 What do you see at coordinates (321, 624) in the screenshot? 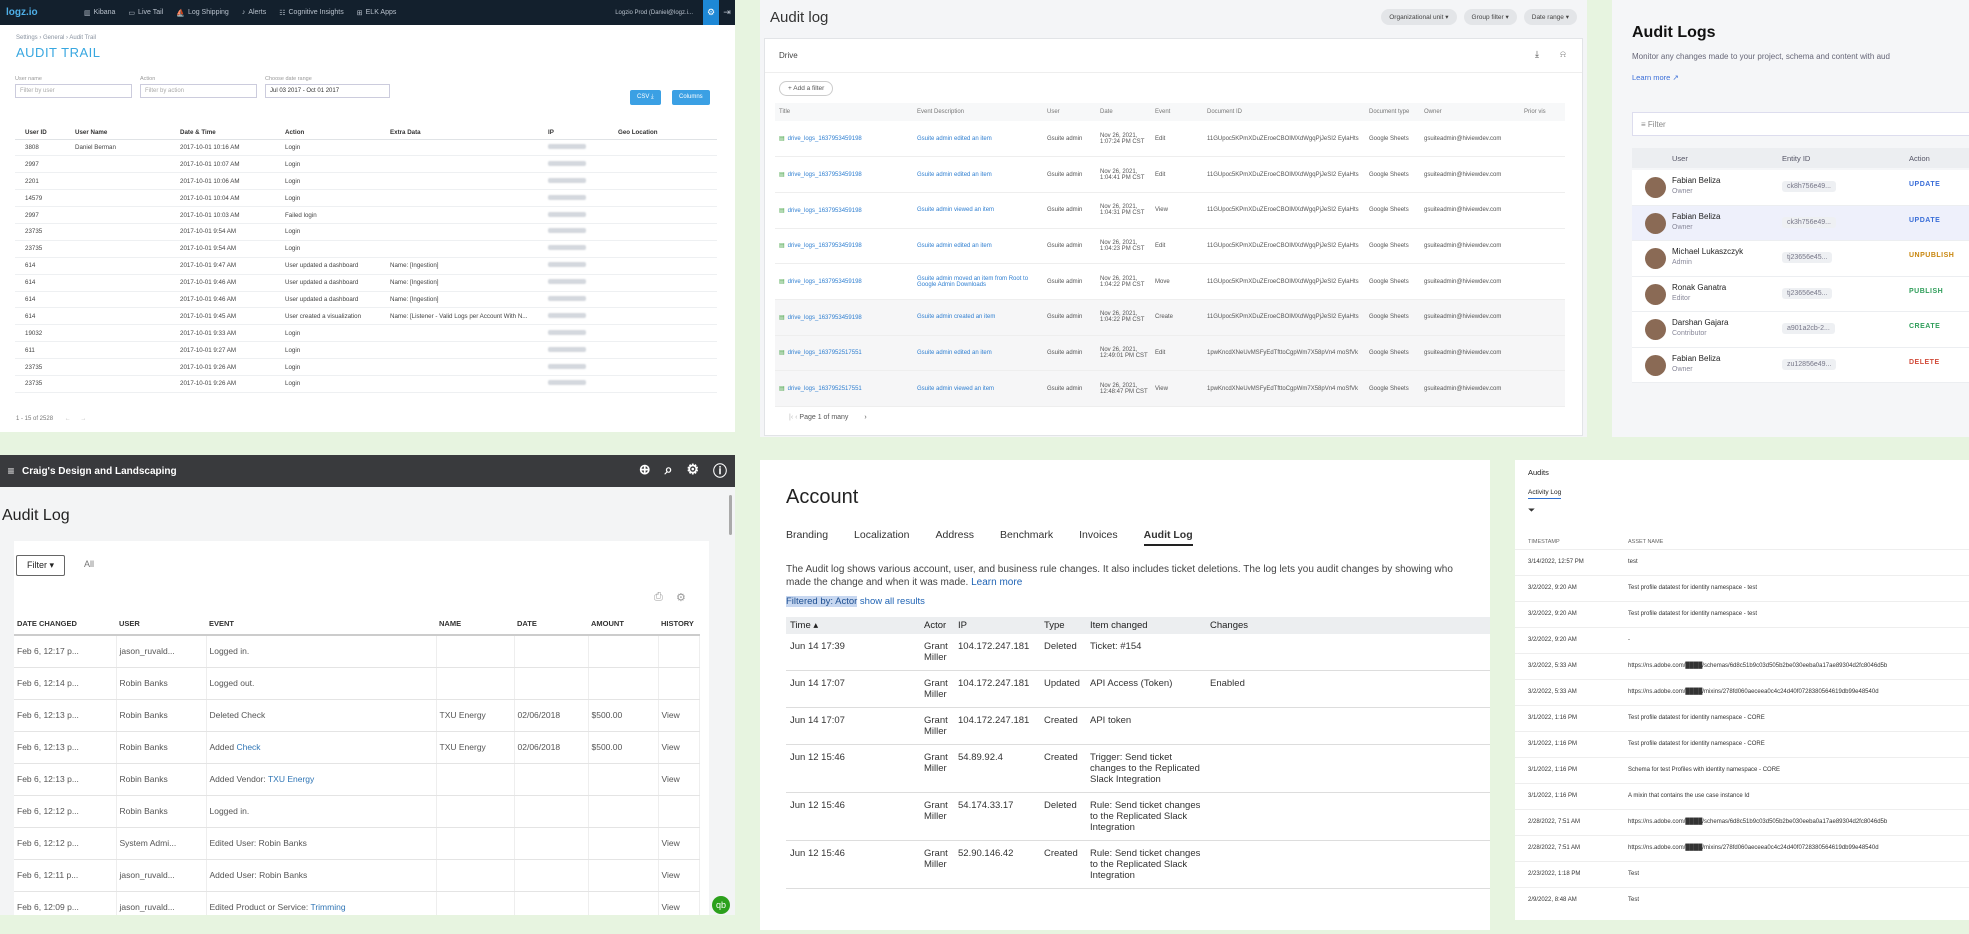
I see `col-event: EVENT` at bounding box center [321, 624].